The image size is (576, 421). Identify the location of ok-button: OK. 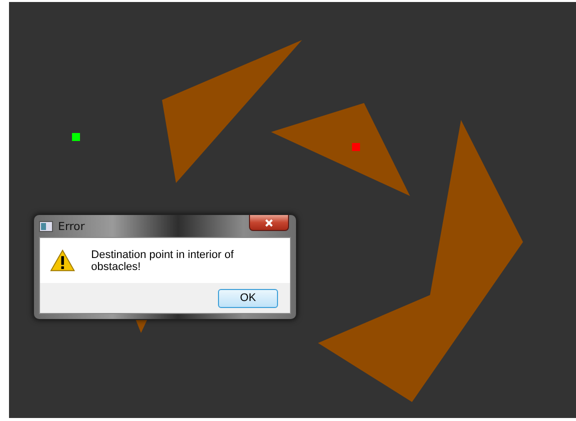
(248, 298).